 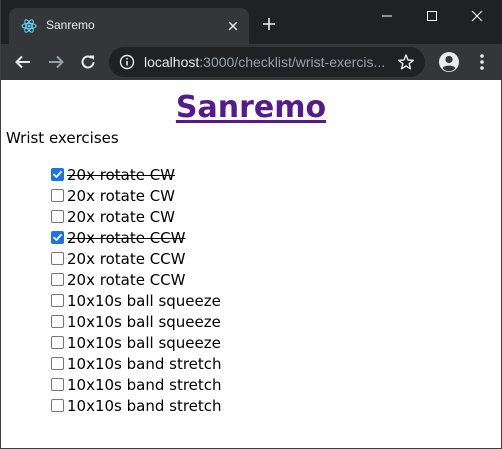 What do you see at coordinates (251, 22) in the screenshot?
I see `title-bar: Sanremo` at bounding box center [251, 22].